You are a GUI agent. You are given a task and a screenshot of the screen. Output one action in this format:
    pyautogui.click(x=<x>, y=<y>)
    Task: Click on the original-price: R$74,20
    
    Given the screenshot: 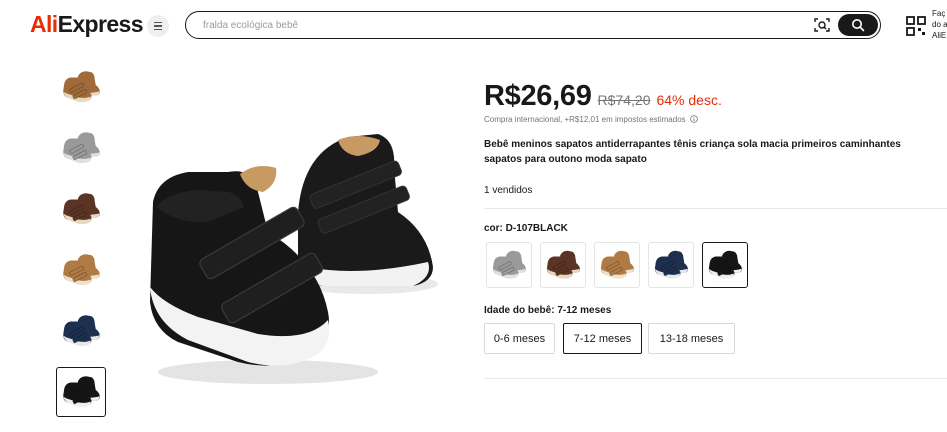 What is the action you would take?
    pyautogui.click(x=624, y=100)
    